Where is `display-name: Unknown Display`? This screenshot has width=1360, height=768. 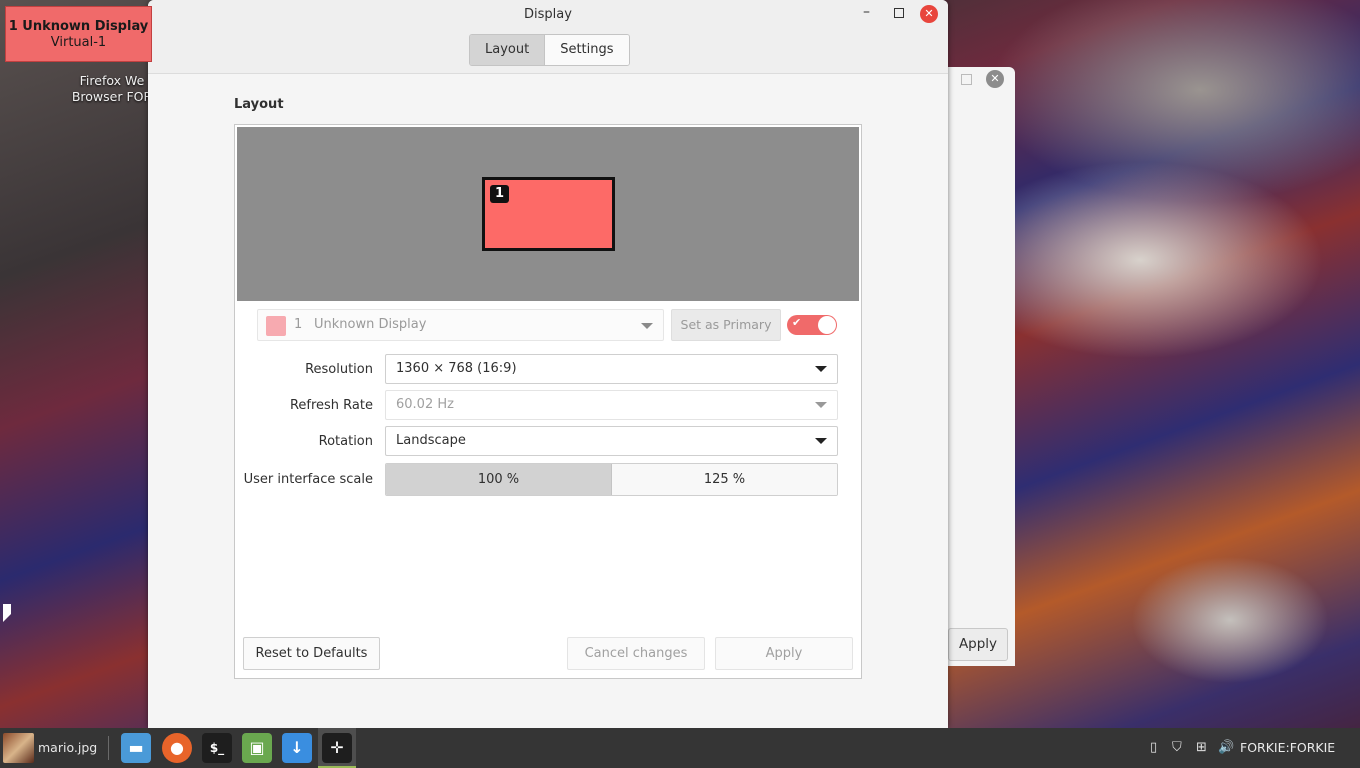
display-name: Unknown Display is located at coordinates (370, 324).